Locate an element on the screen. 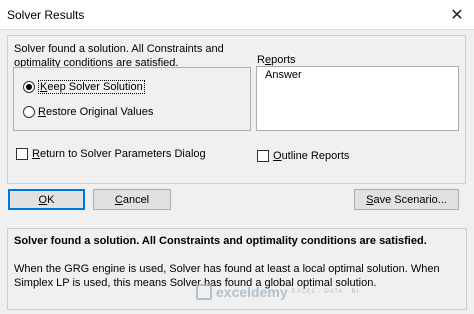  keep-solution-label: Keep Solver Solution is located at coordinates (91, 87).